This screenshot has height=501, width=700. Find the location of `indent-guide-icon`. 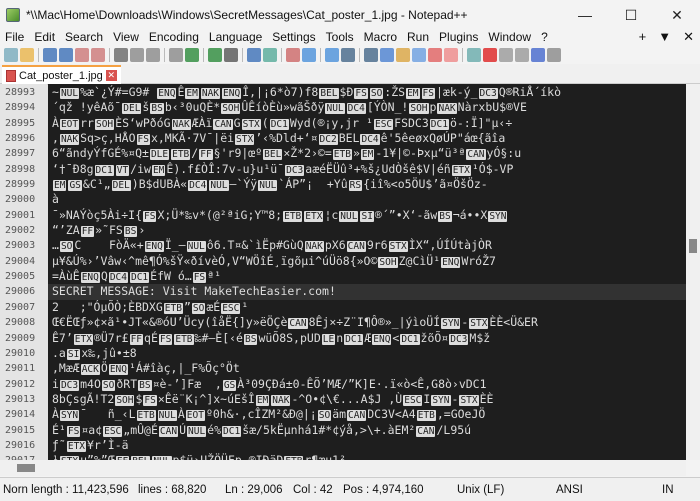

indent-guide-icon is located at coordinates (387, 55).